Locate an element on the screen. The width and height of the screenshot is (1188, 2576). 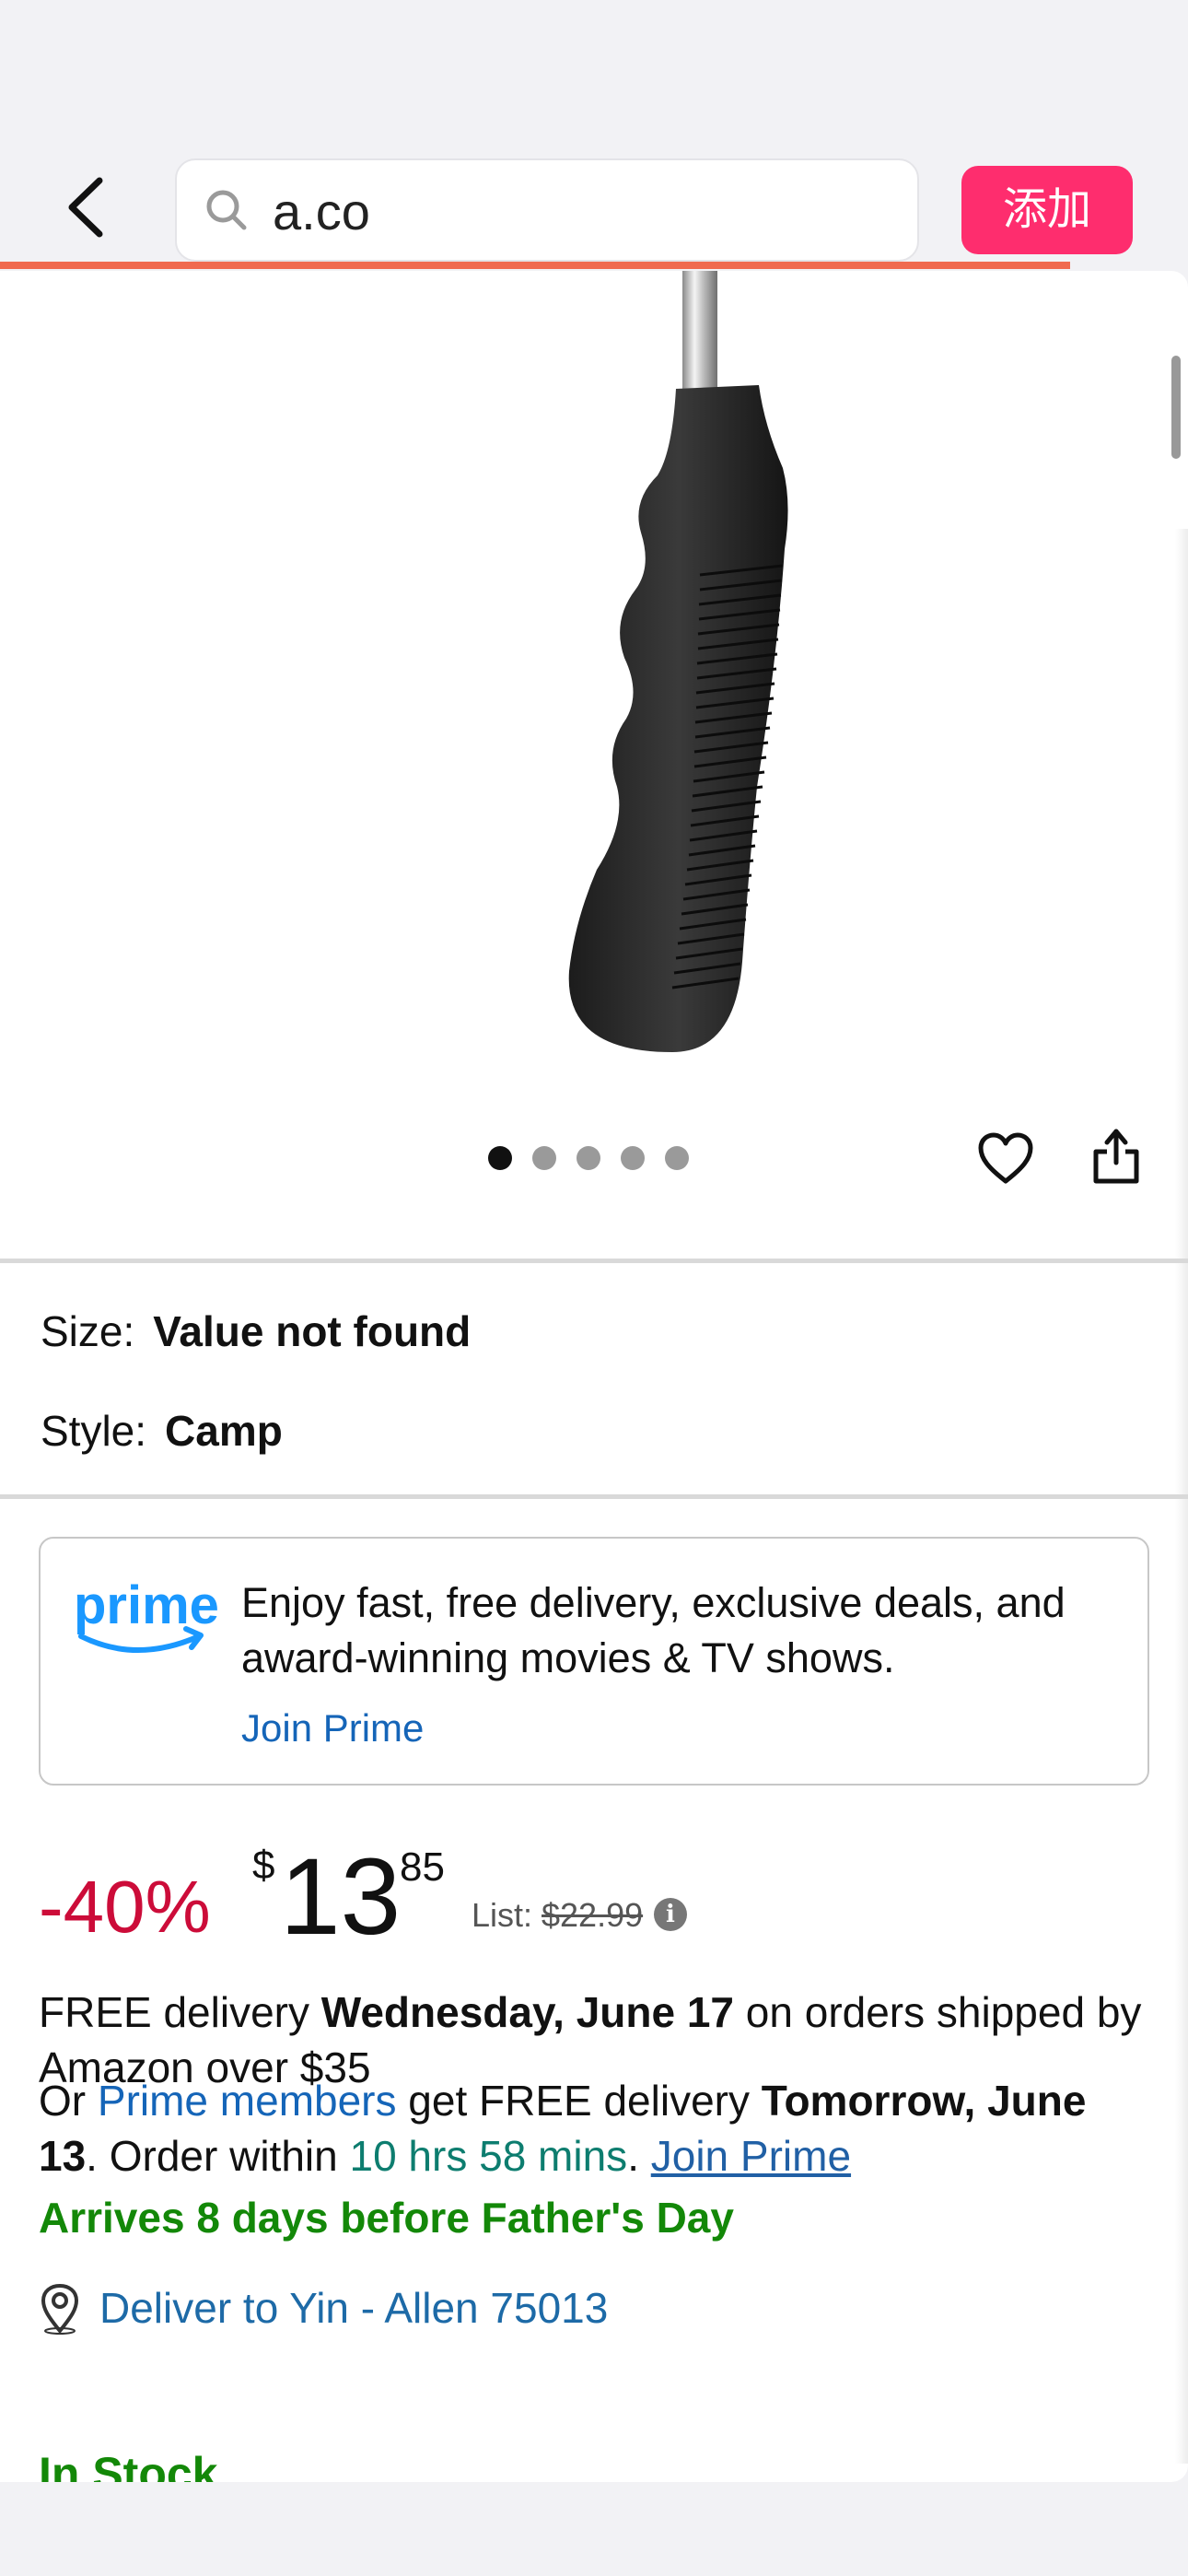
chevron-left-icon is located at coordinates (85, 207).